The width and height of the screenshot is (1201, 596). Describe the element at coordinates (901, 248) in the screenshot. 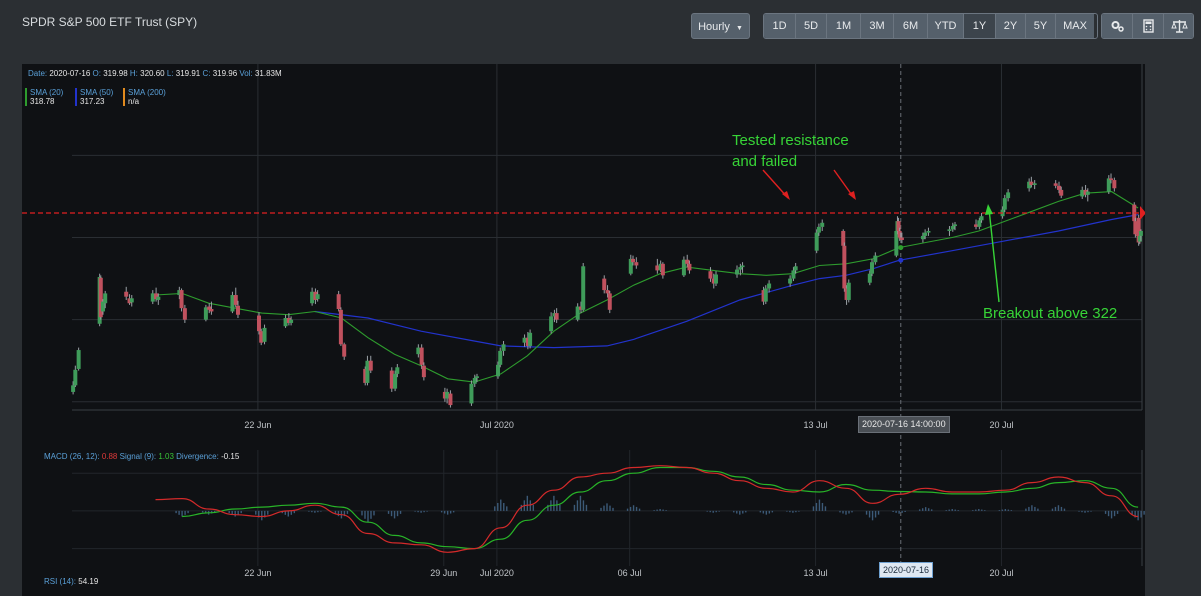

I see `sma-20-marker` at that location.